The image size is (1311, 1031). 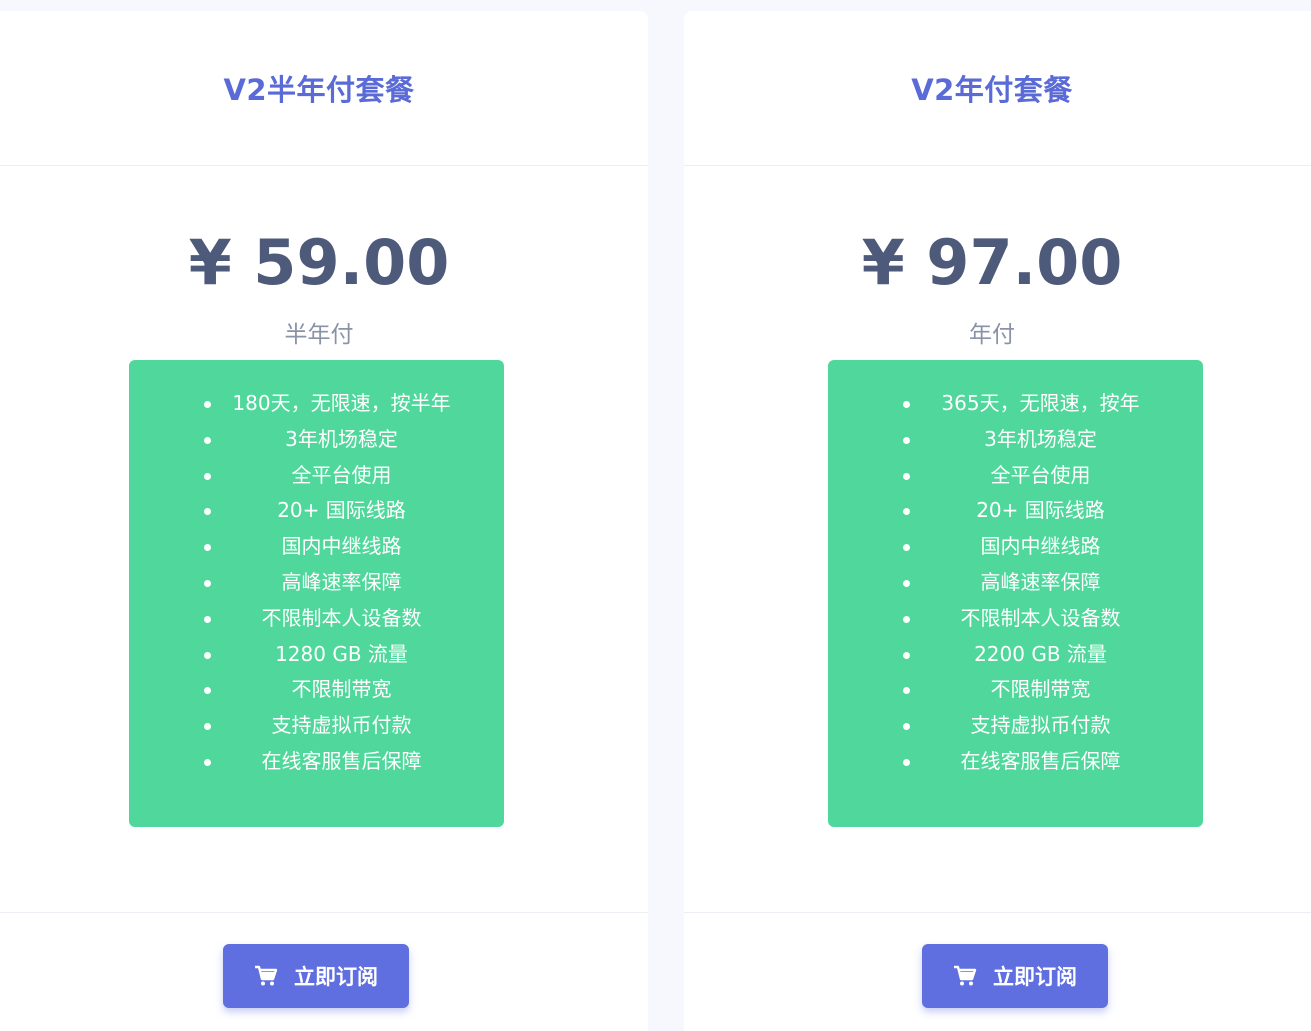 What do you see at coordinates (1015, 404) in the screenshot?
I see `feature-item: 365天，无限速，按年` at bounding box center [1015, 404].